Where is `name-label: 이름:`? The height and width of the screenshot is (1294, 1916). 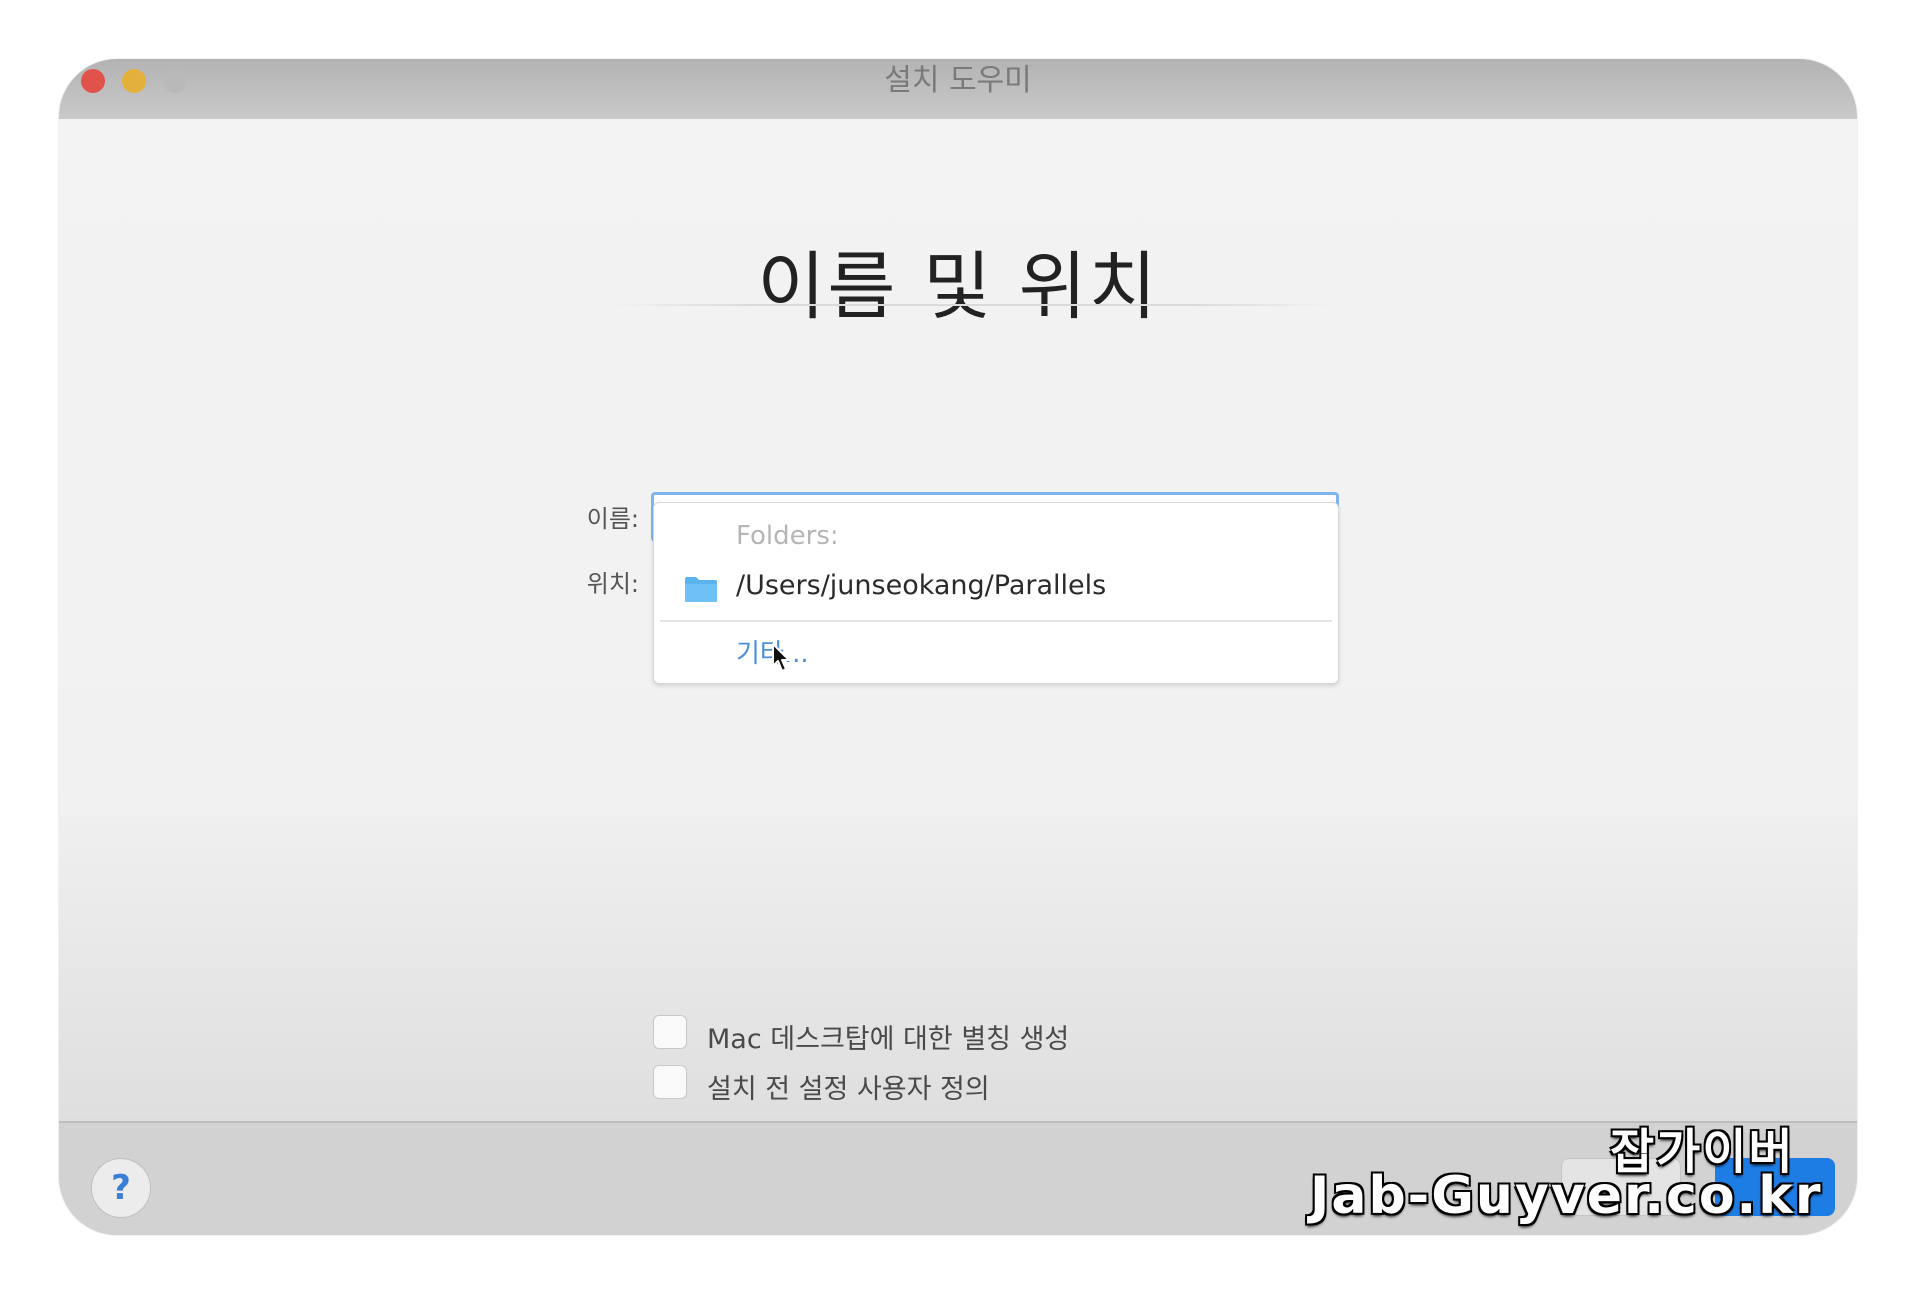
name-label: 이름: is located at coordinates (612, 519).